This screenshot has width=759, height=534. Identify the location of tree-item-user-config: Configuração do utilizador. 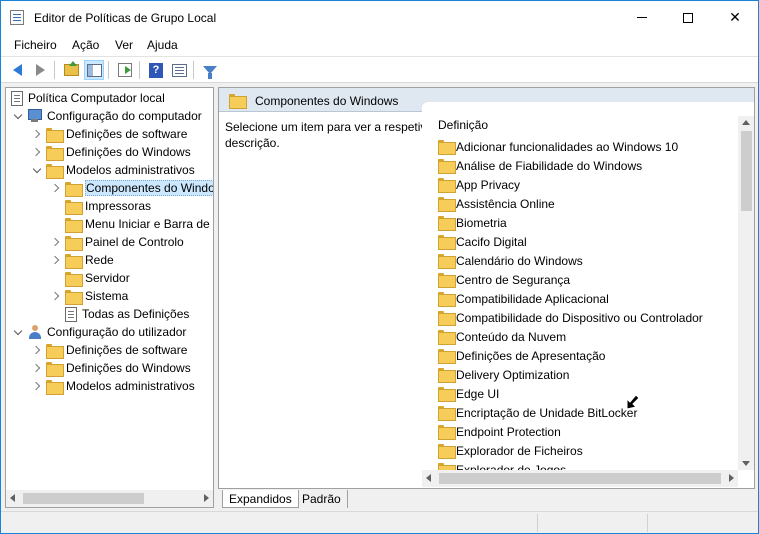
(99, 332).